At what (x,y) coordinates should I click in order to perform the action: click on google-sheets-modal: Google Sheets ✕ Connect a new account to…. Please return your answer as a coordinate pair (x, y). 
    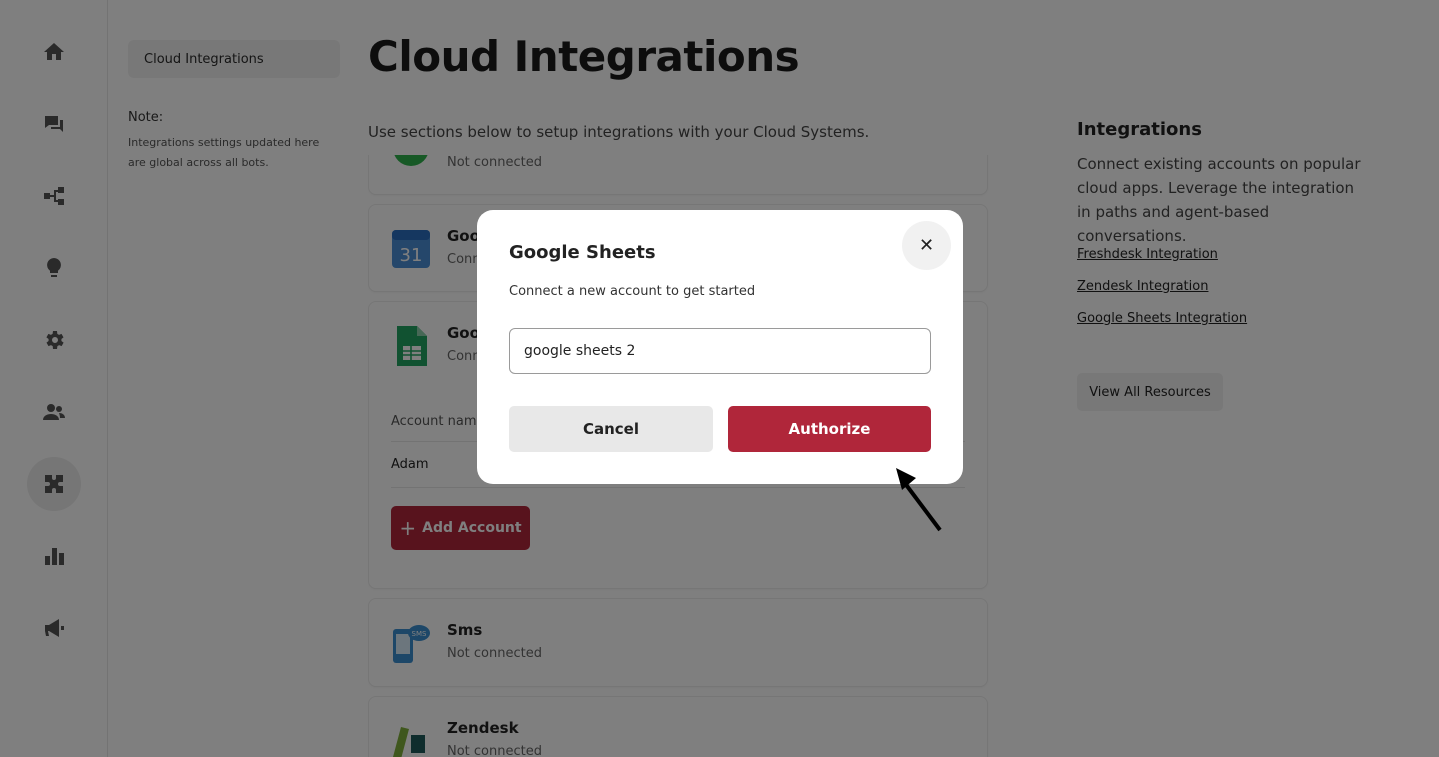
    Looking at the image, I should click on (720, 347).